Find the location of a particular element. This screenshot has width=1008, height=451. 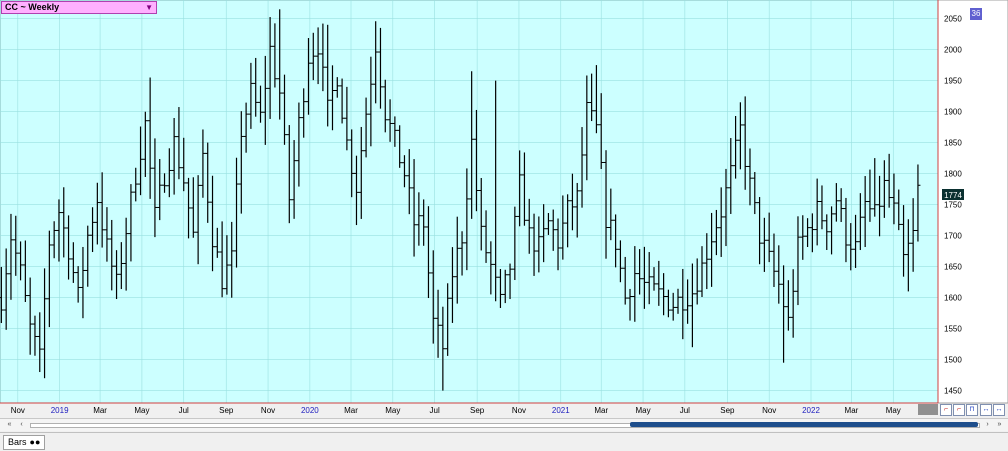

y-tick-label: 2050 is located at coordinates (953, 19).